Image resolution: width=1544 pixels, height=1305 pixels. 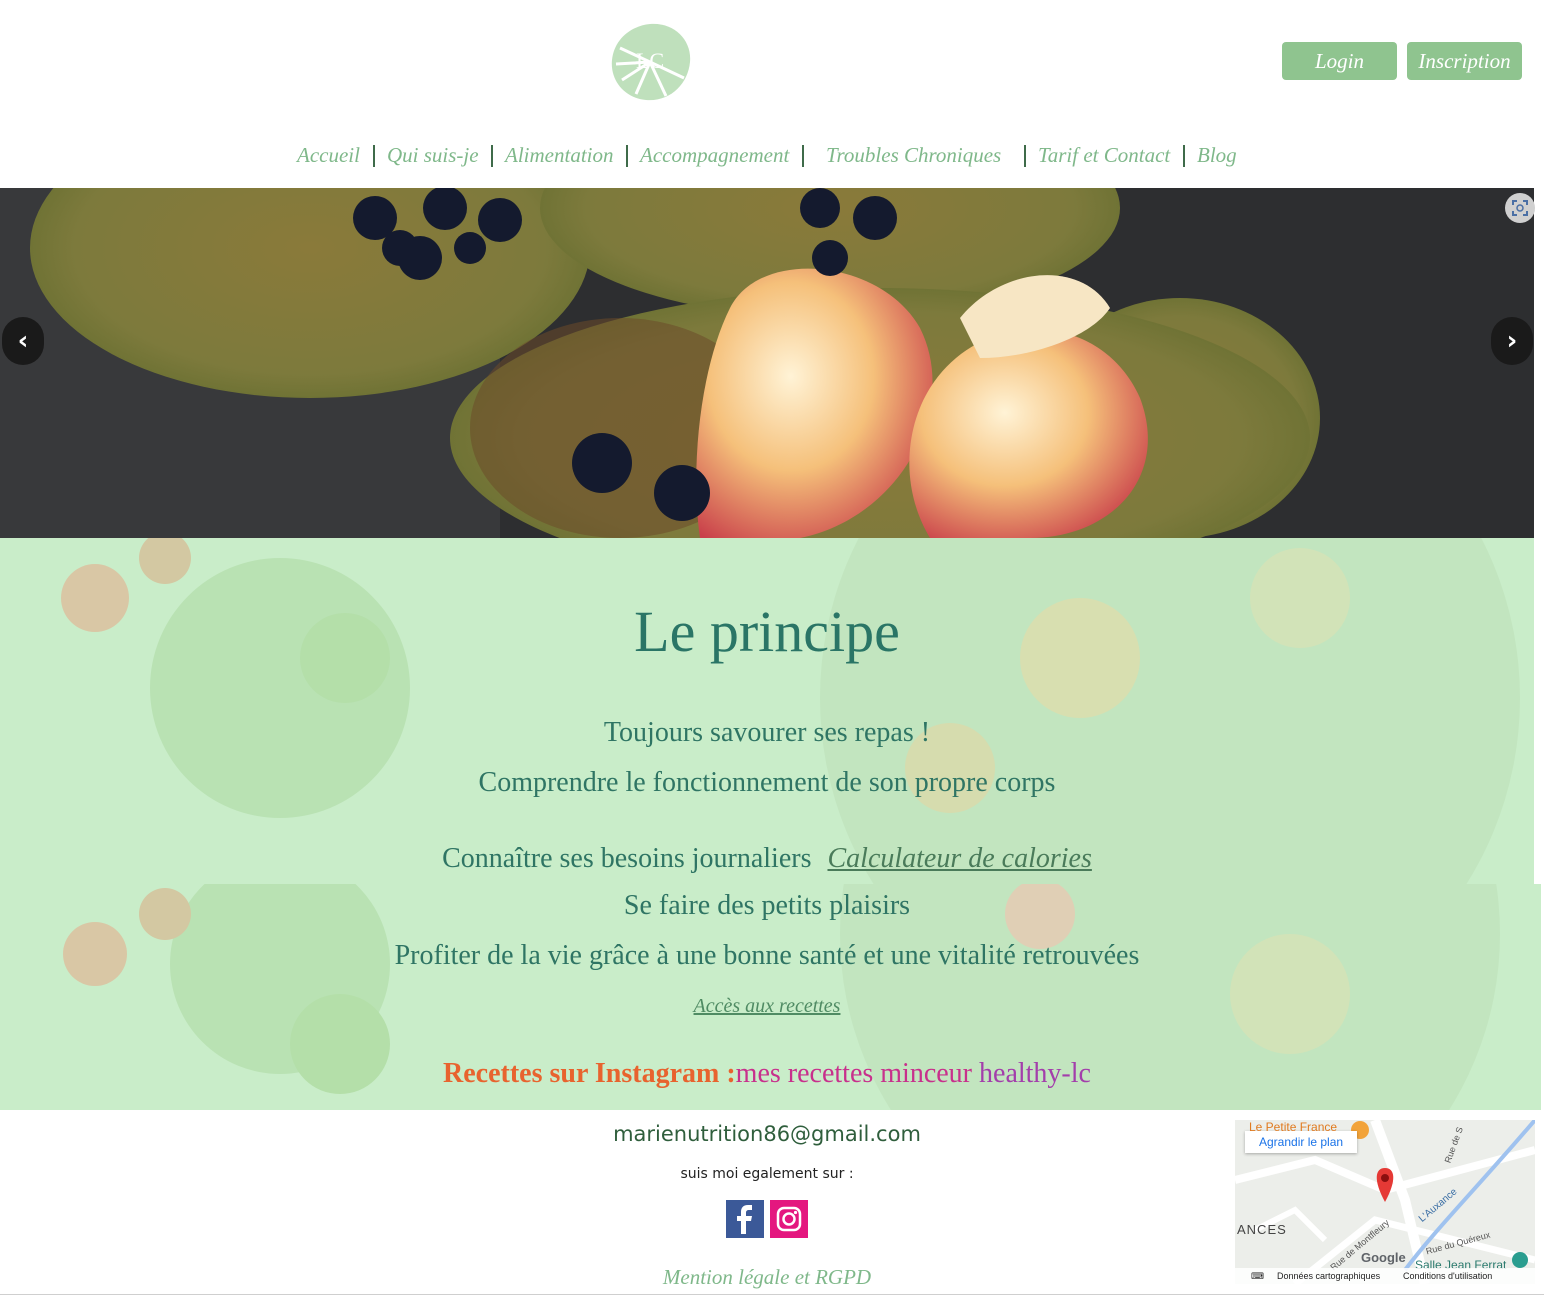 I want to click on map-data-label: Données cartographiques, so click(x=1328, y=1276).